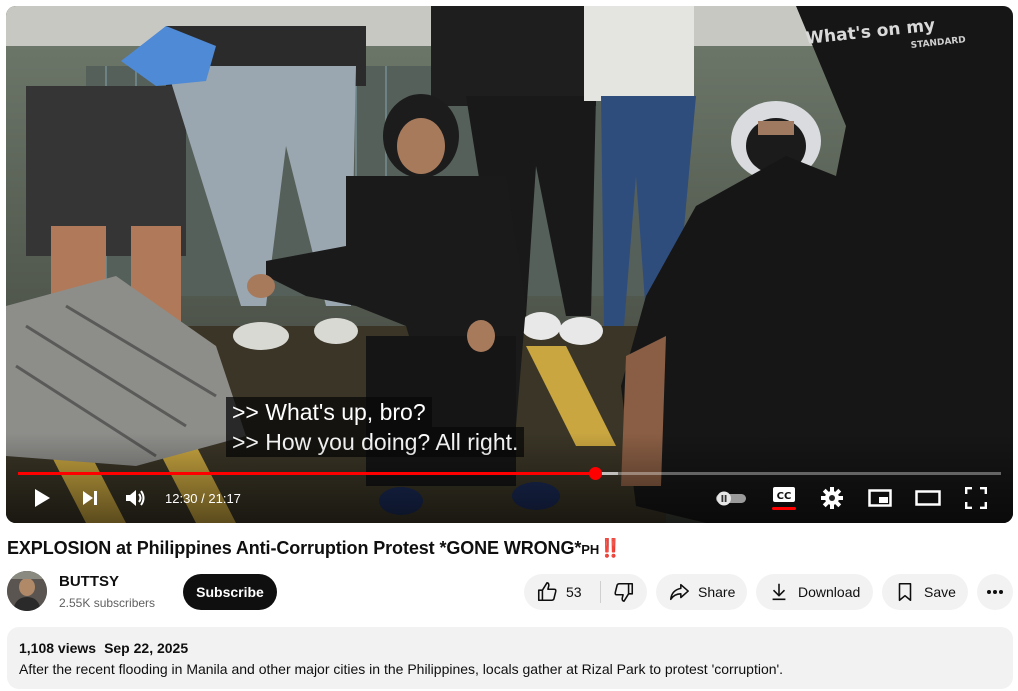 Image resolution: width=1018 pixels, height=691 pixels. I want to click on more-actions-button, so click(995, 592).